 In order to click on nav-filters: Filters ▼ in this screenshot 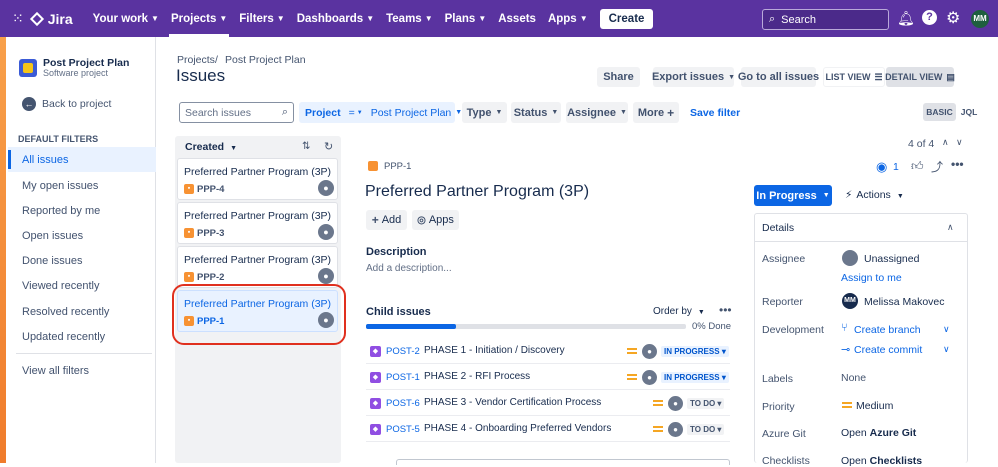, I will do `click(261, 19)`.